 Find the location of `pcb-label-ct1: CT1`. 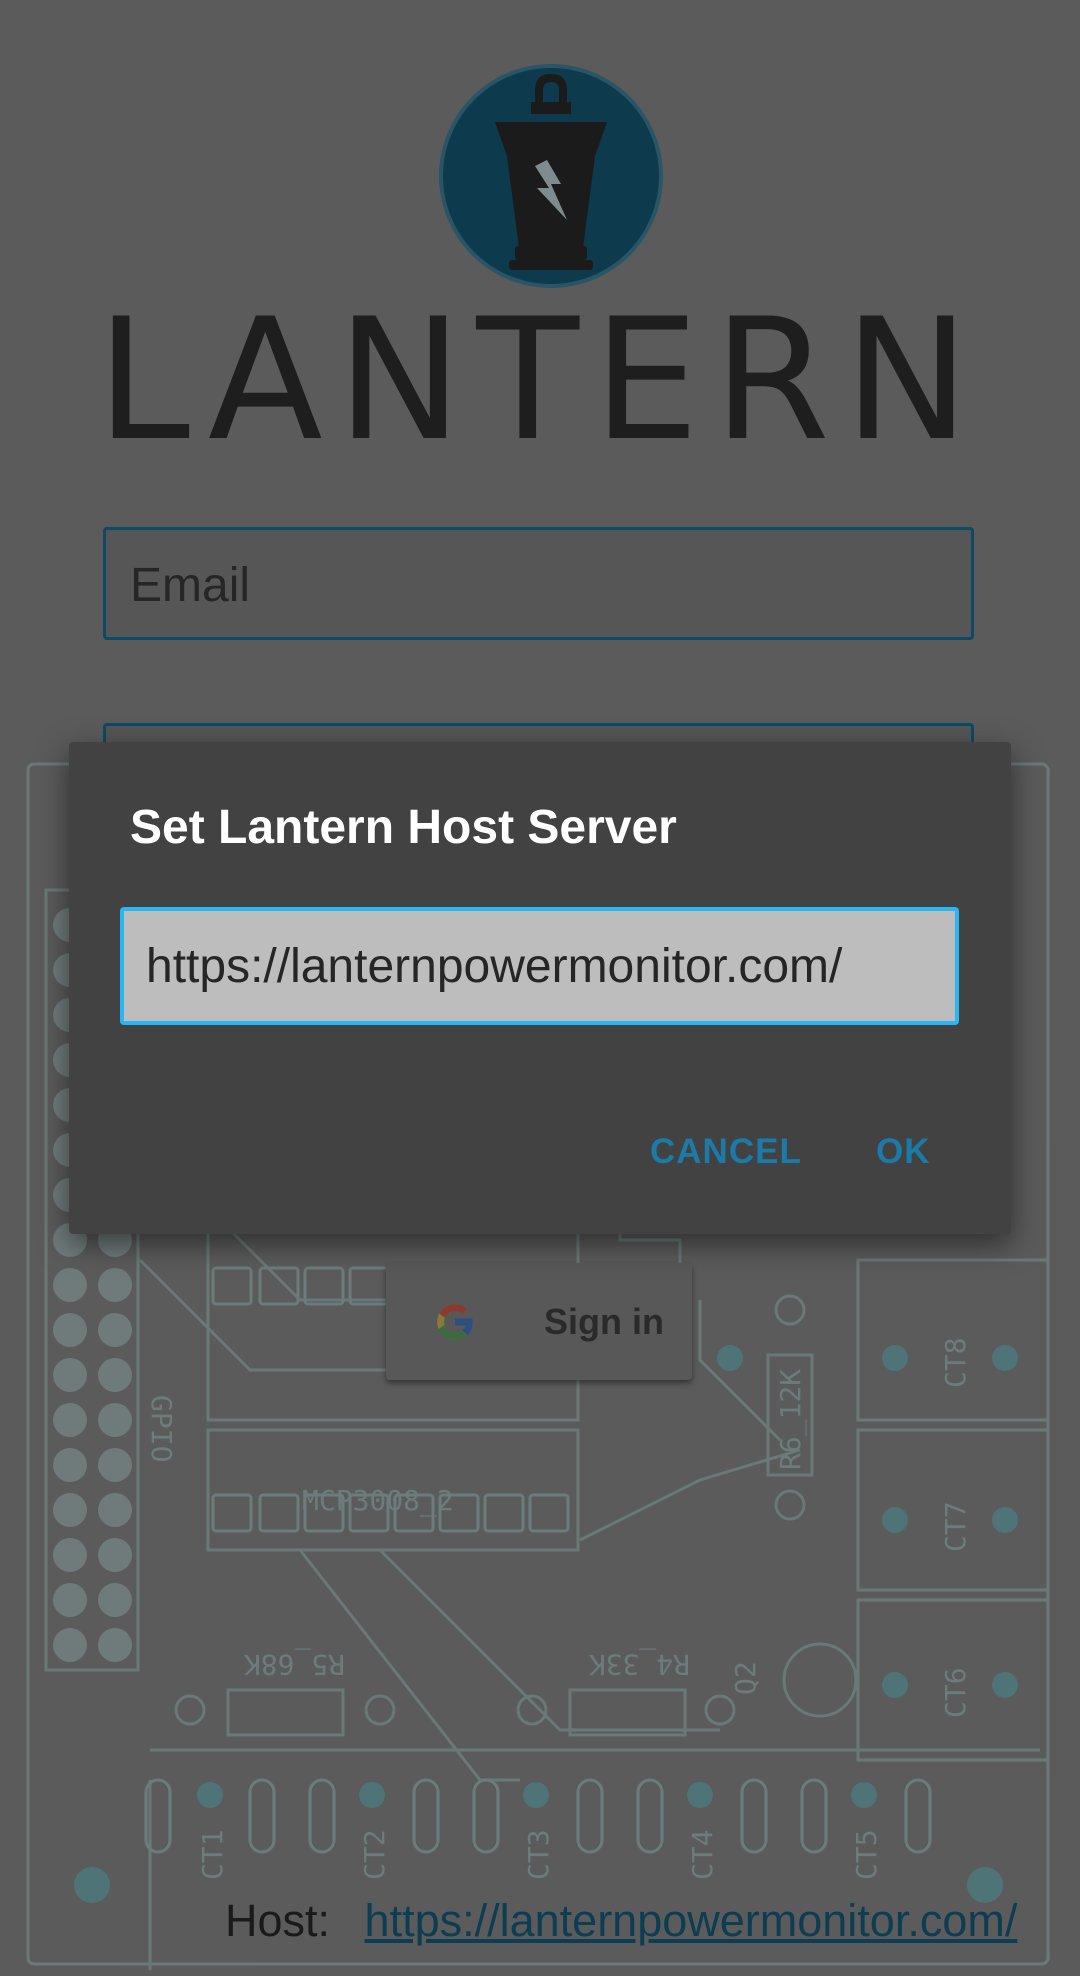

pcb-label-ct1: CT1 is located at coordinates (212, 1854).